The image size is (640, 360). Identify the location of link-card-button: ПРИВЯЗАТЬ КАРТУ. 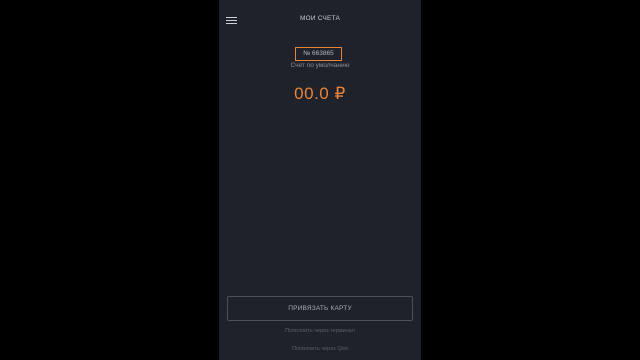
(320, 308).